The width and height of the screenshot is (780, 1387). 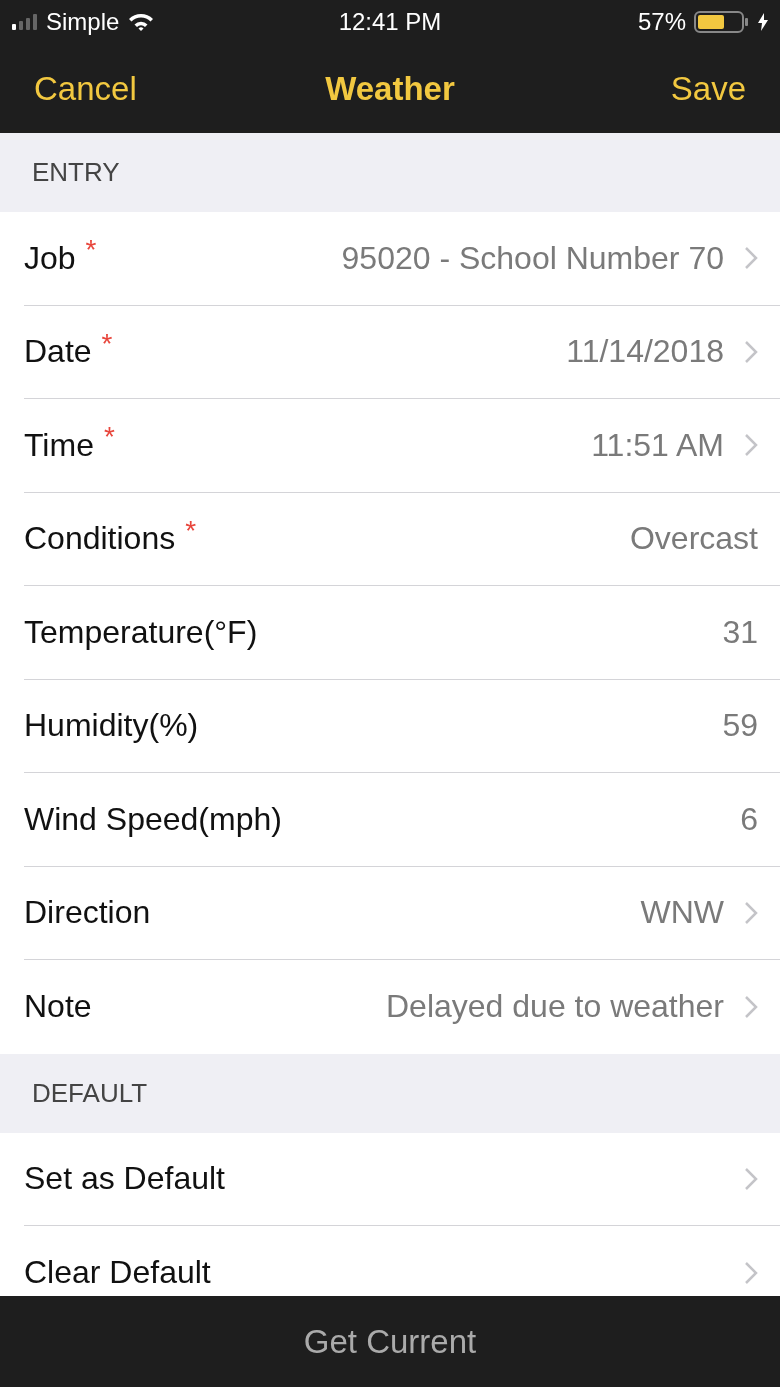 I want to click on save-button: Save, so click(x=708, y=88).